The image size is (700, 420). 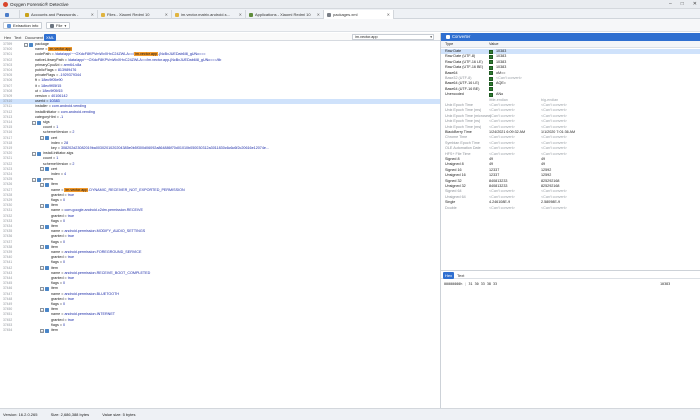 I want to click on node-value: arm64-v8a, so click(x=72, y=64).